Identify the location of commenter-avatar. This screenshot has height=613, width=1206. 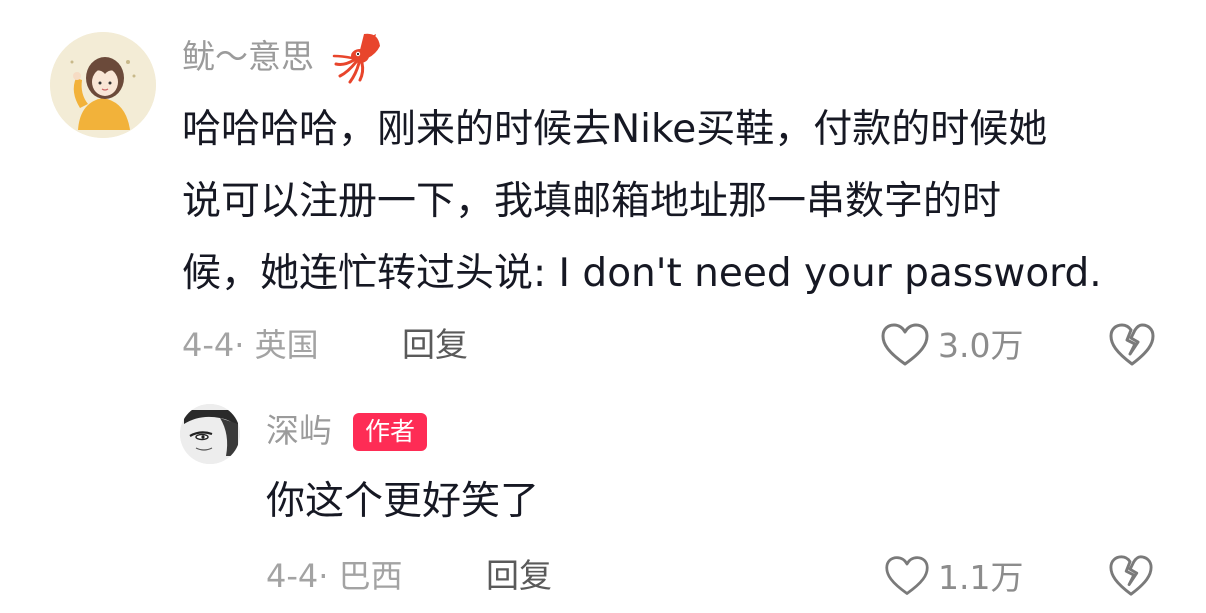
(103, 85).